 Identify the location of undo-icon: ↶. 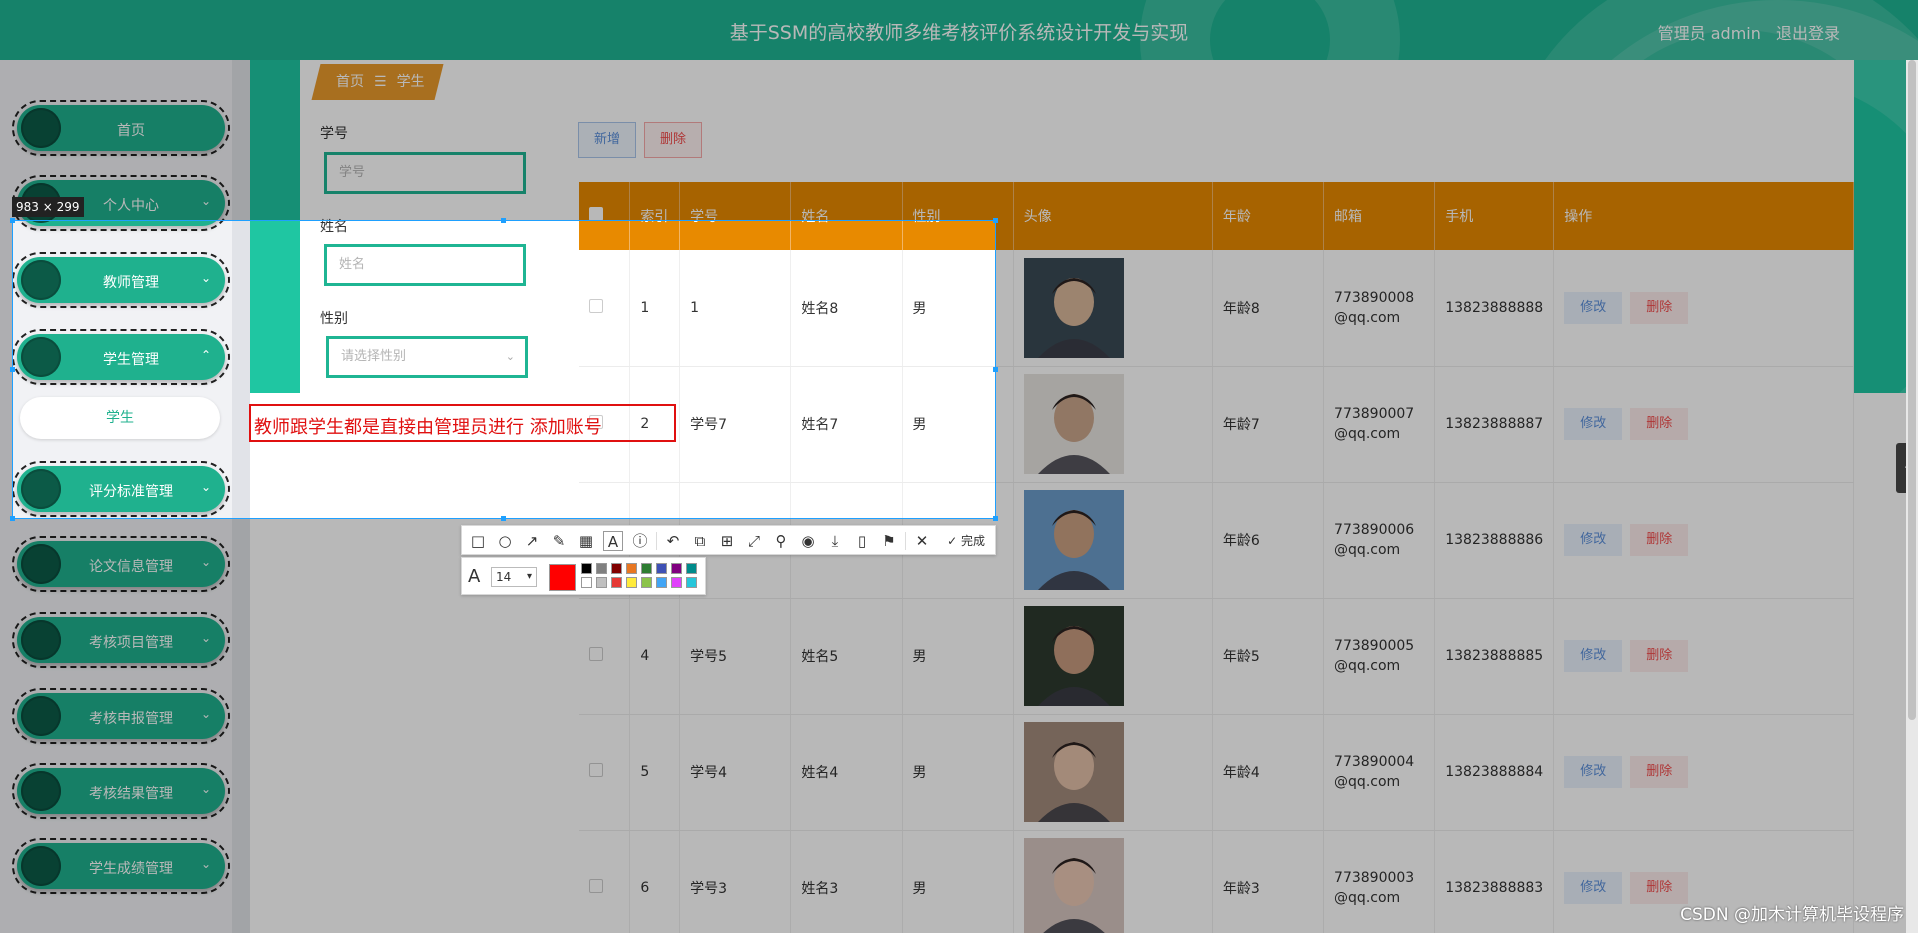
(673, 541).